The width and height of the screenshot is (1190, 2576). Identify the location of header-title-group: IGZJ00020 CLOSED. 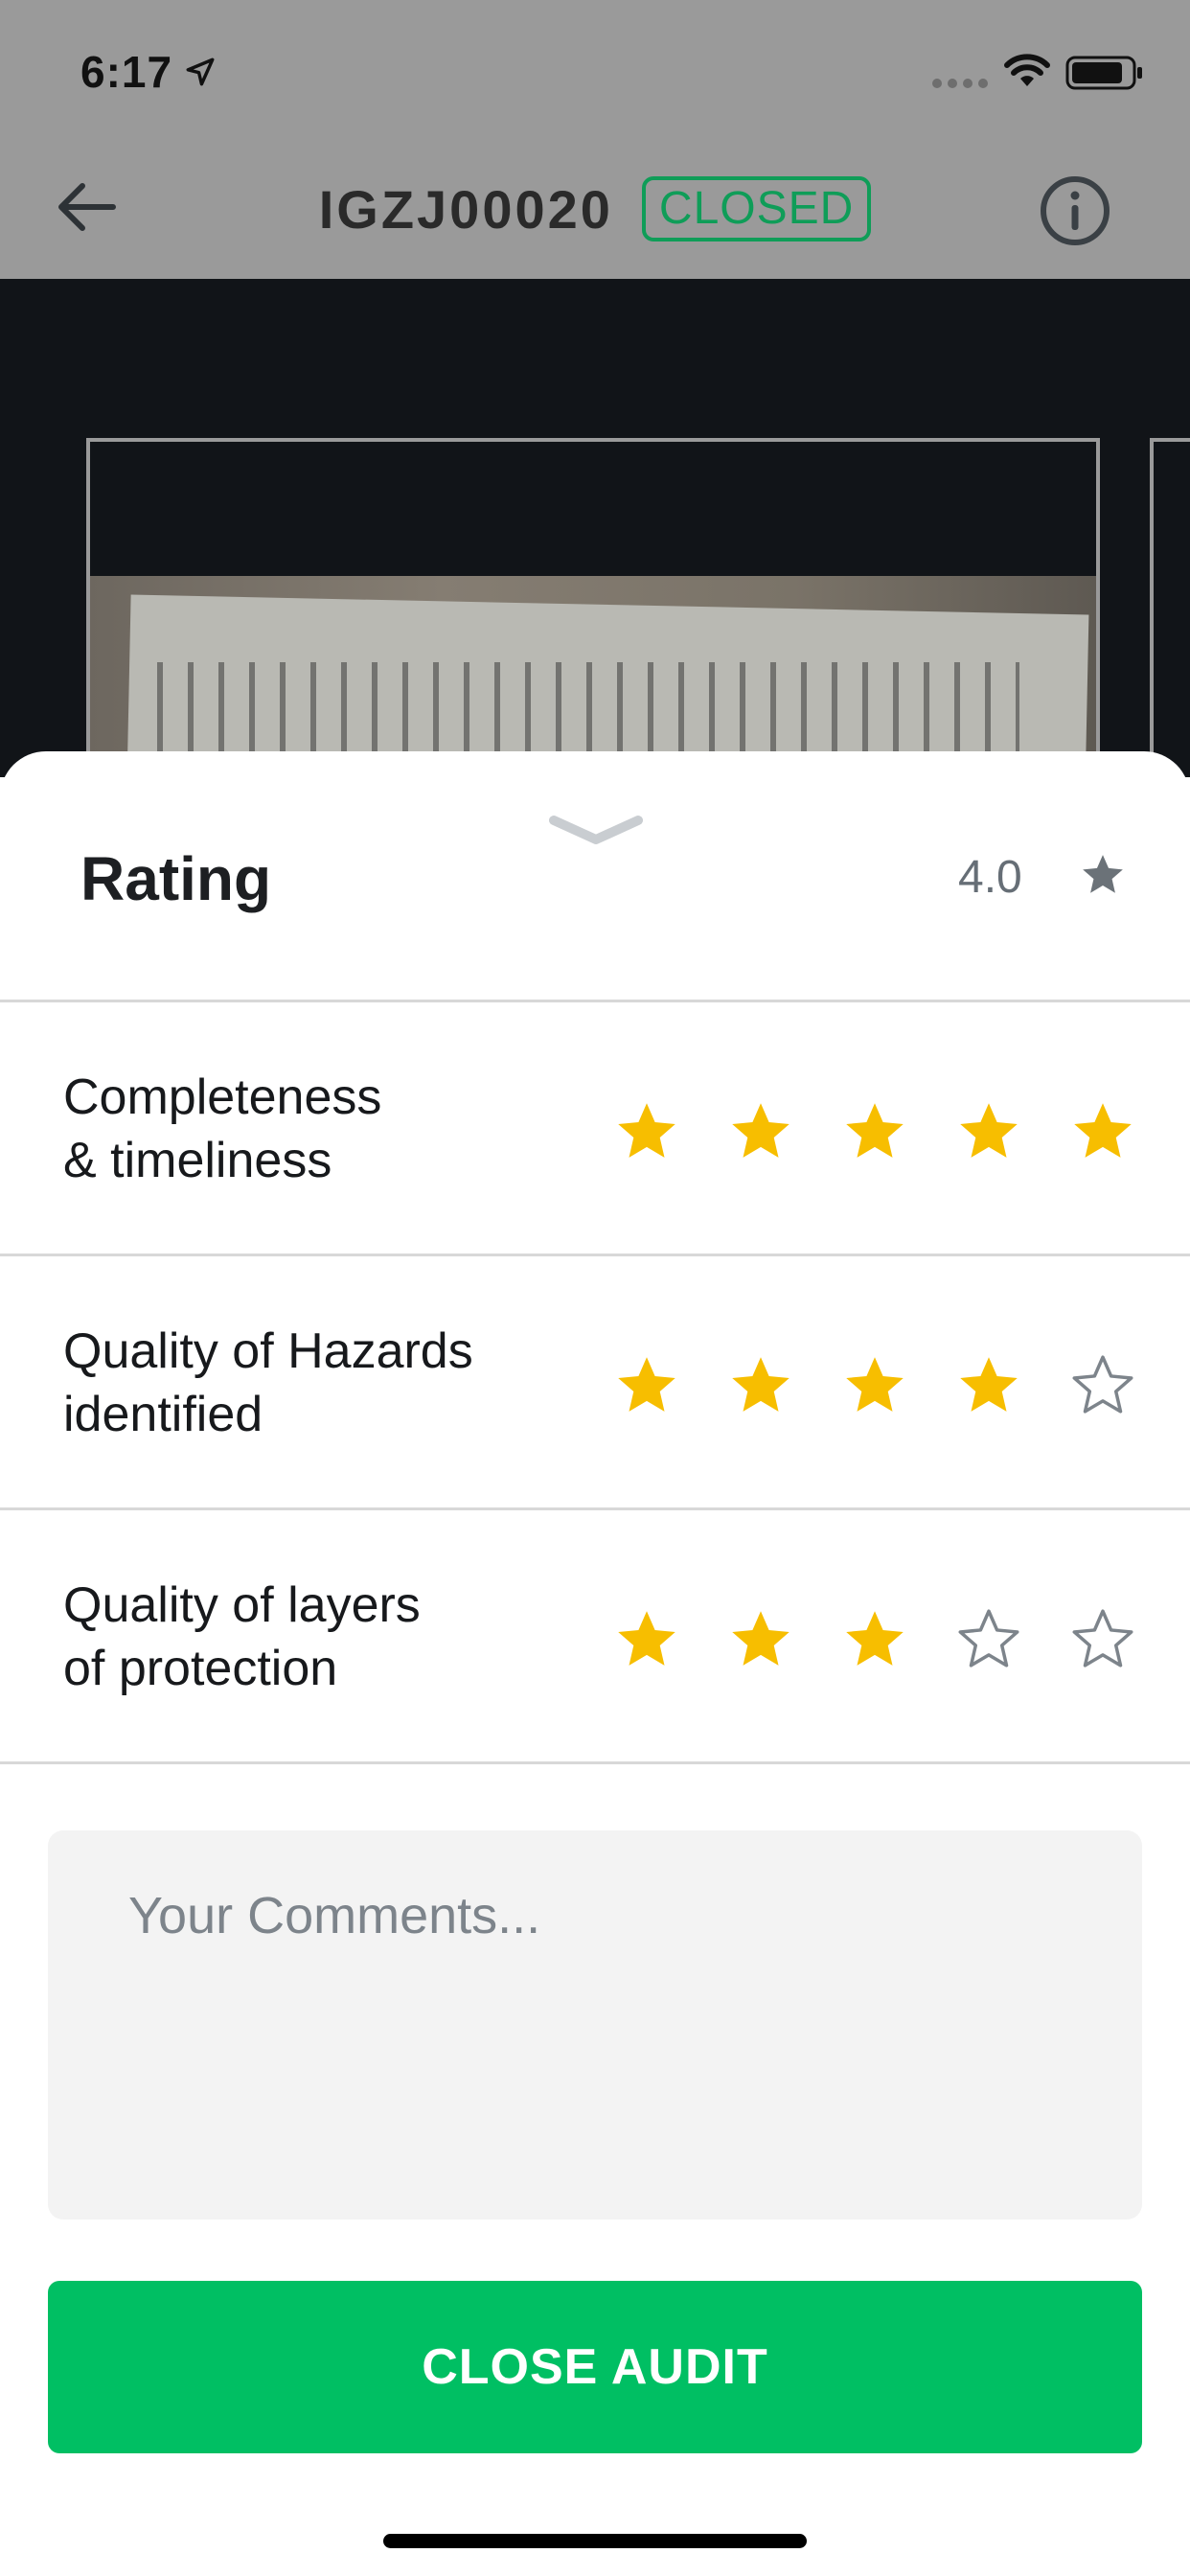
(595, 209).